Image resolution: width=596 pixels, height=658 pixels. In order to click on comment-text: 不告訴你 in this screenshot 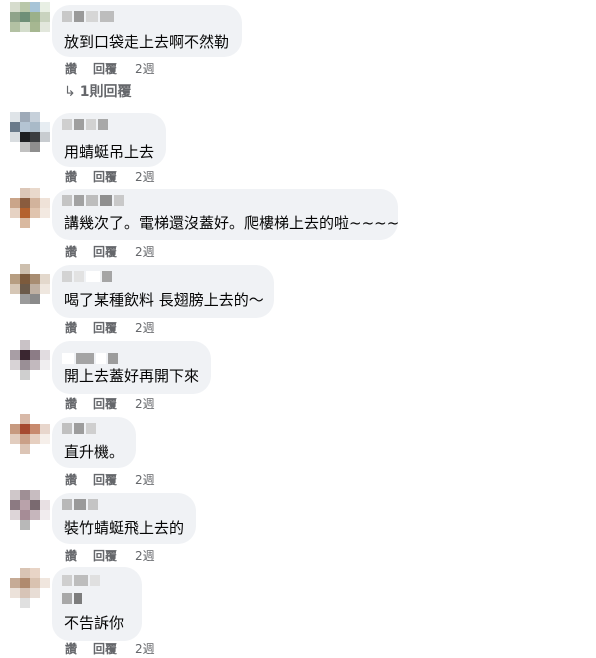, I will do `click(94, 623)`.